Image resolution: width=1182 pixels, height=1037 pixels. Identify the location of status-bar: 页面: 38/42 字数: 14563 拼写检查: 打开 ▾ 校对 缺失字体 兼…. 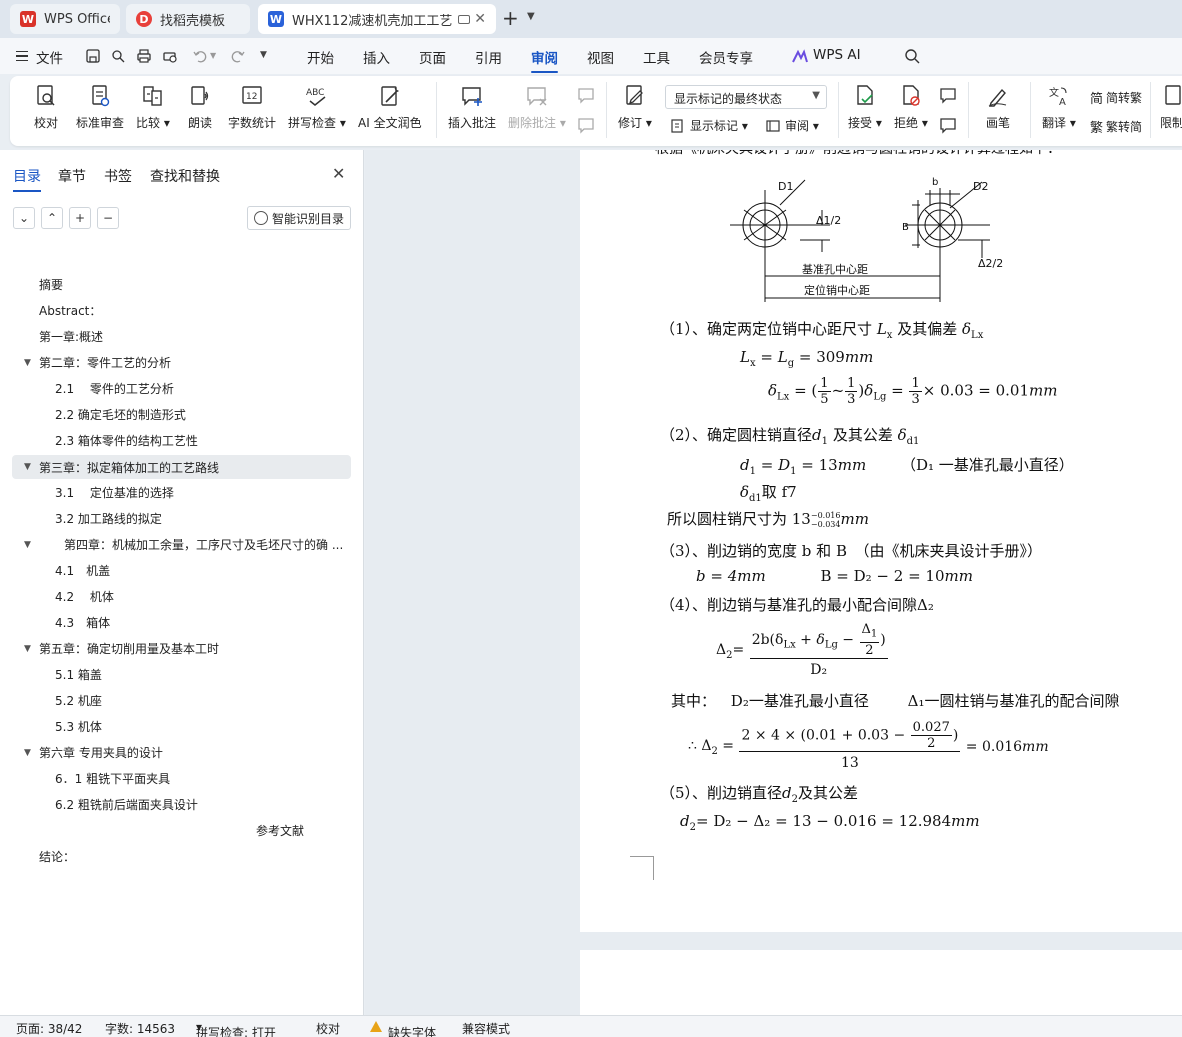
(591, 1026).